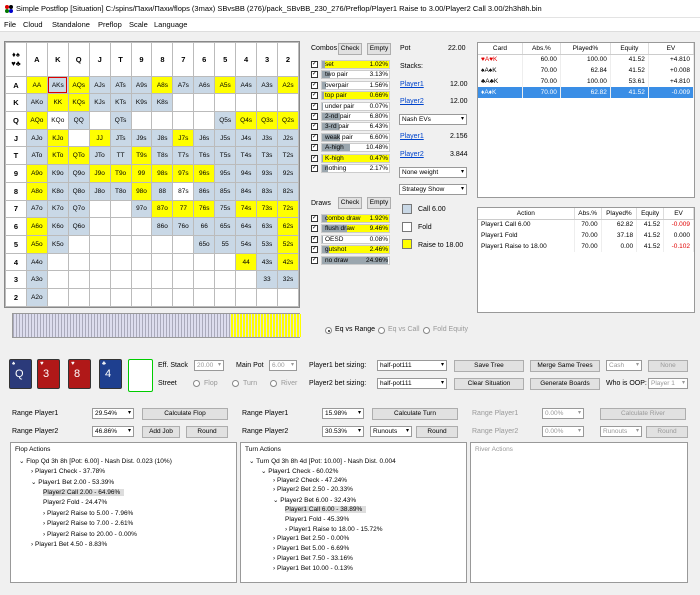  What do you see at coordinates (288, 262) in the screenshot?
I see `hand-cell: 42s` at bounding box center [288, 262].